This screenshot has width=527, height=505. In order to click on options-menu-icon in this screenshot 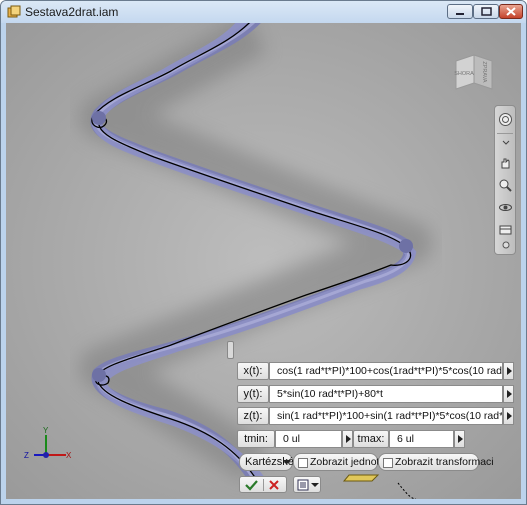, I will do `click(303, 485)`.